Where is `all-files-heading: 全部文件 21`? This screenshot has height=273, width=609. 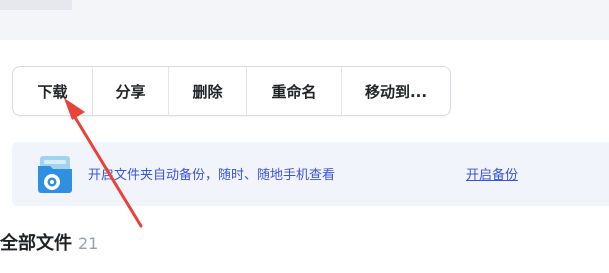
all-files-heading: 全部文件 21 is located at coordinates (49, 242).